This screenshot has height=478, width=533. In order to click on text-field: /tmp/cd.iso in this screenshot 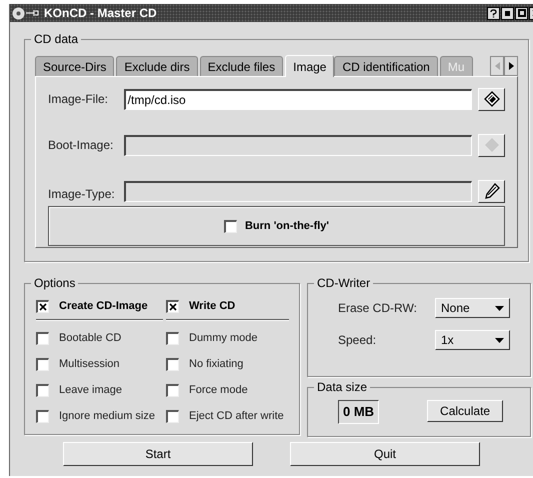, I will do `click(298, 99)`.